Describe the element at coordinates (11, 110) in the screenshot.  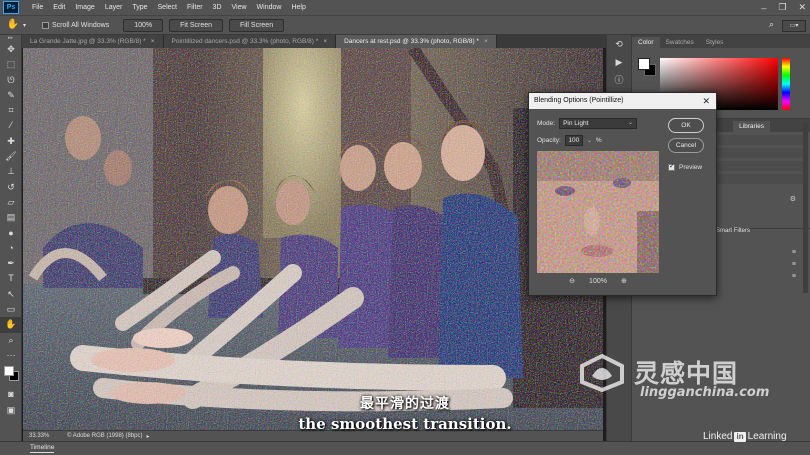
I see `crop-icon: ⌗` at that location.